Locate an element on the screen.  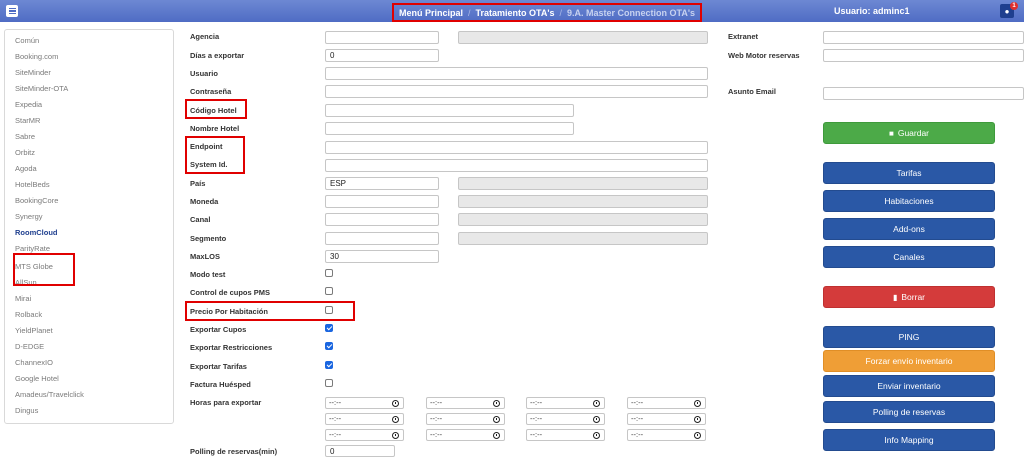
sidebar-item-siteminder-ota: SiteMinder-OTA is located at coordinates (41, 88).